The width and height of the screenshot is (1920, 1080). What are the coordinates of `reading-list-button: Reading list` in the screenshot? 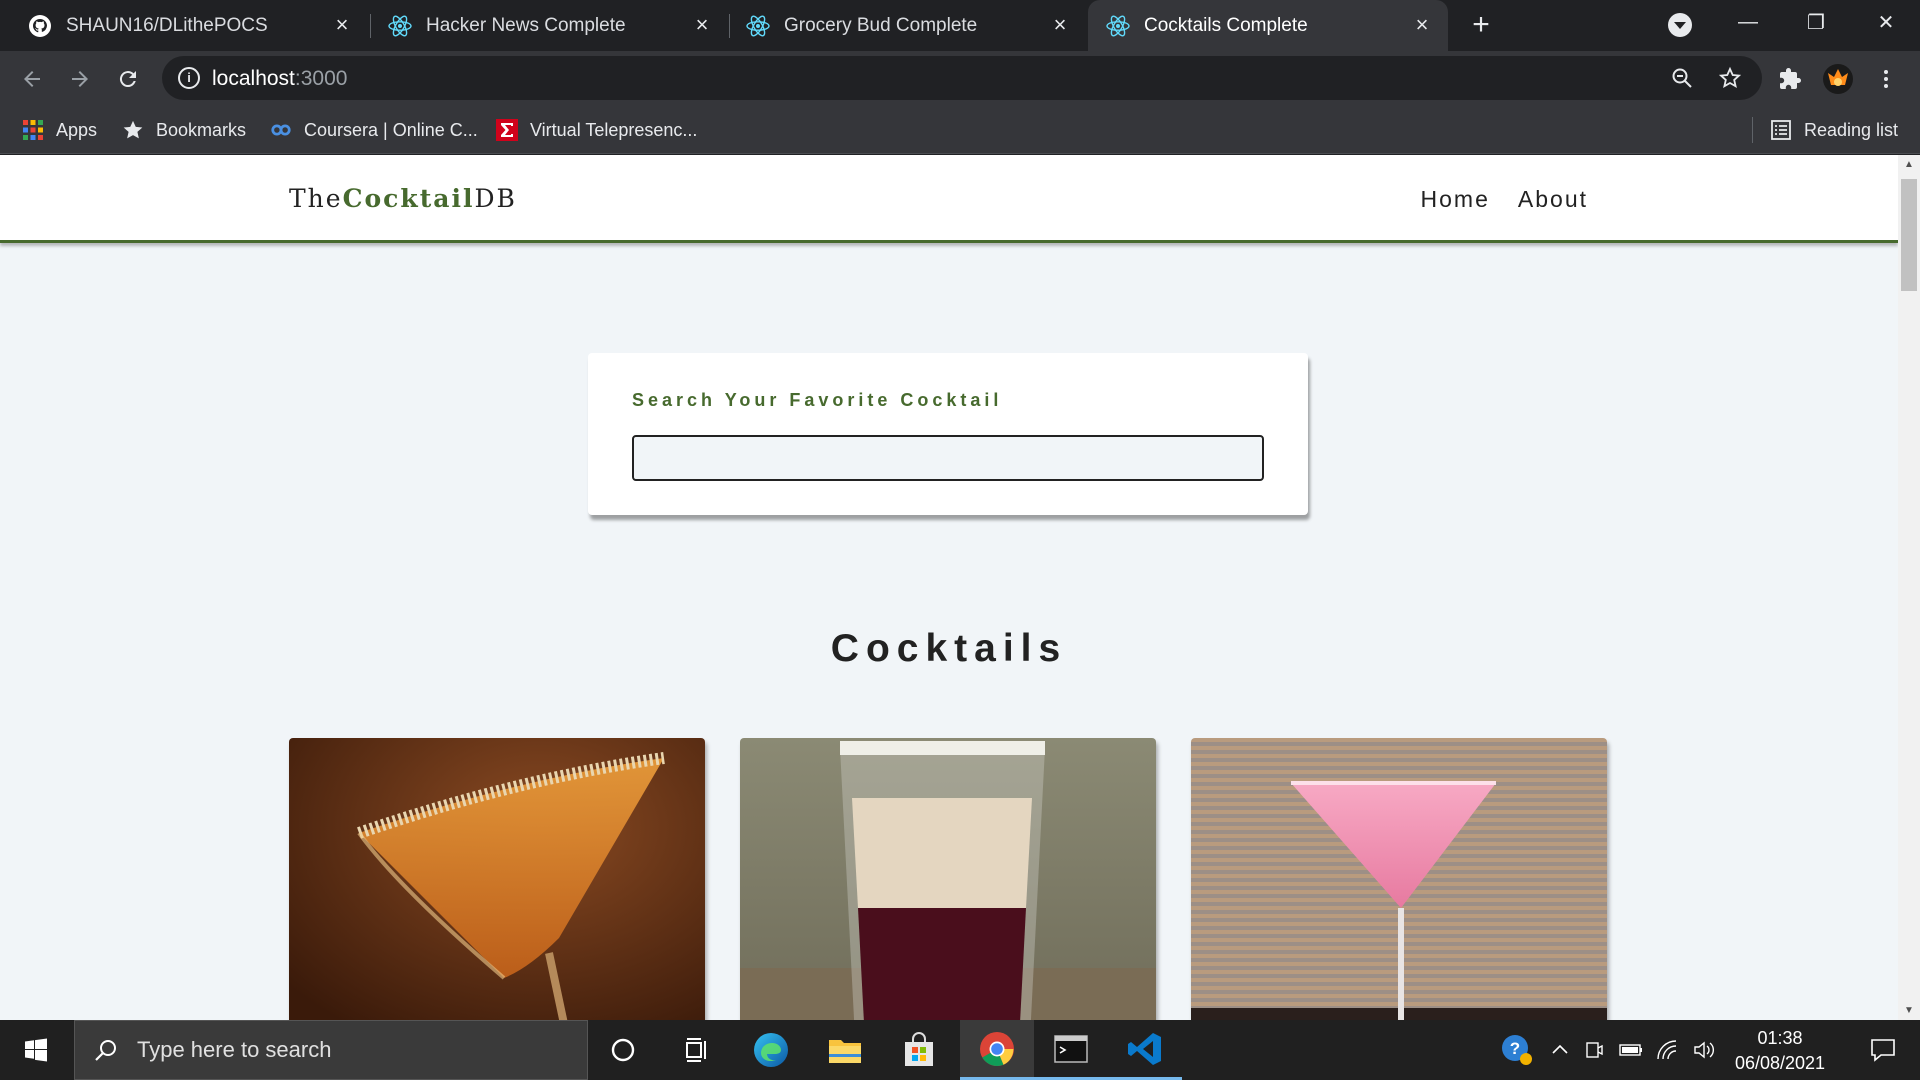 It's located at (1834, 130).